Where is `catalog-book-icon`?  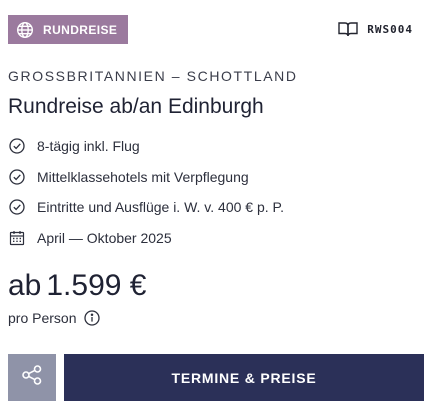
catalog-book-icon is located at coordinates (348, 29).